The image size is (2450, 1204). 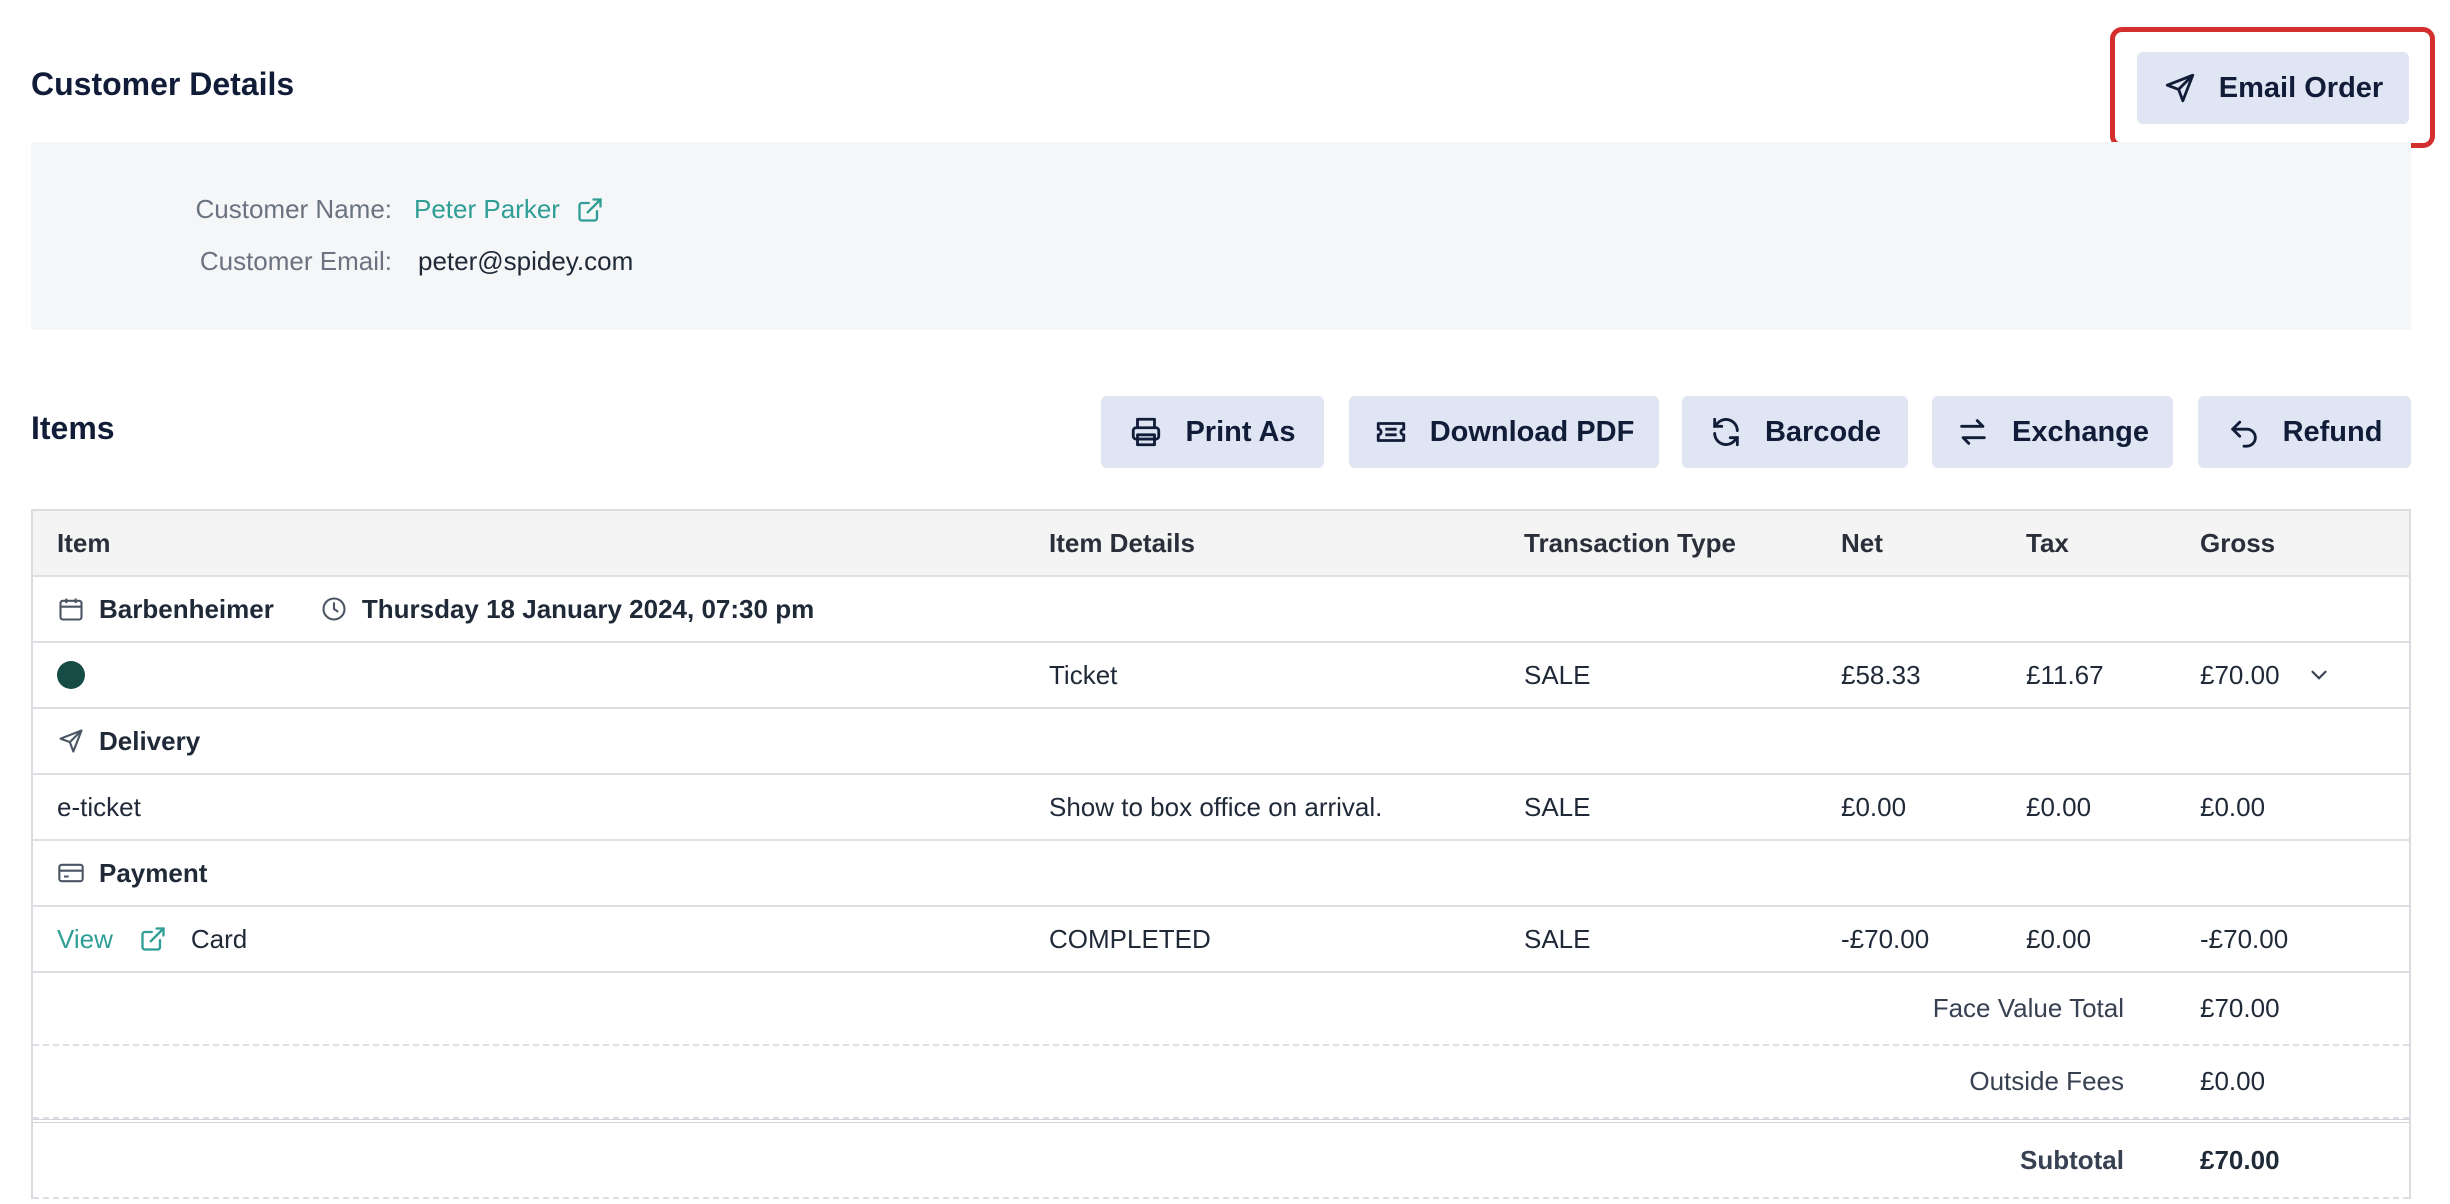 I want to click on exchange-label: Exchange, so click(x=2080, y=431).